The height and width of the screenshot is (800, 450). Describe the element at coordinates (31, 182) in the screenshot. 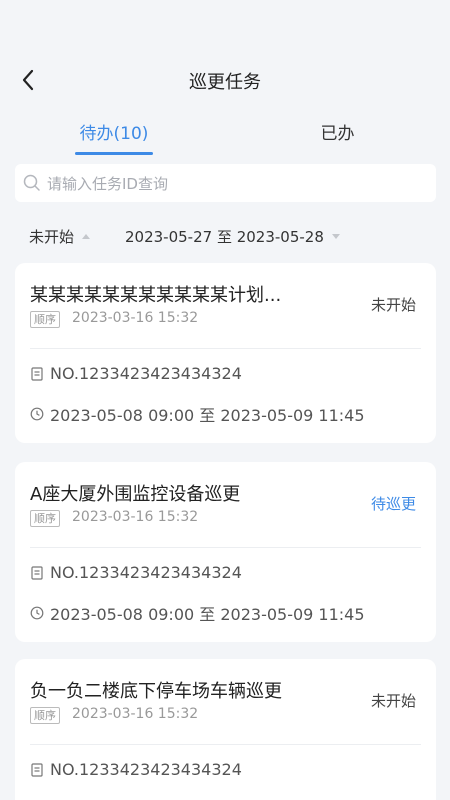

I see `search-icon` at that location.